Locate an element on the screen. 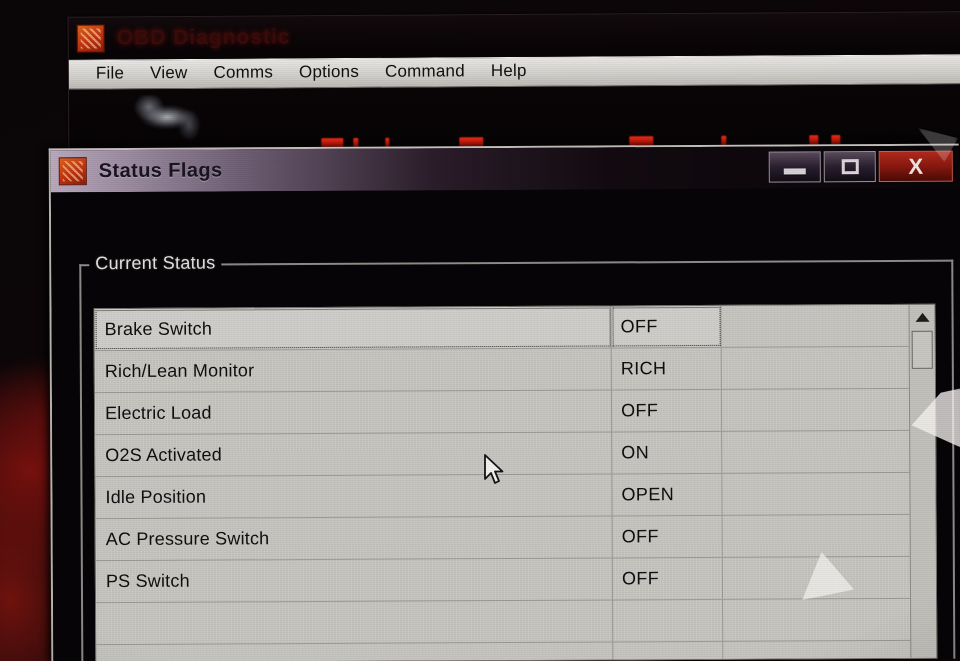 This screenshot has height=661, width=960. menu-item-view: View is located at coordinates (168, 74).